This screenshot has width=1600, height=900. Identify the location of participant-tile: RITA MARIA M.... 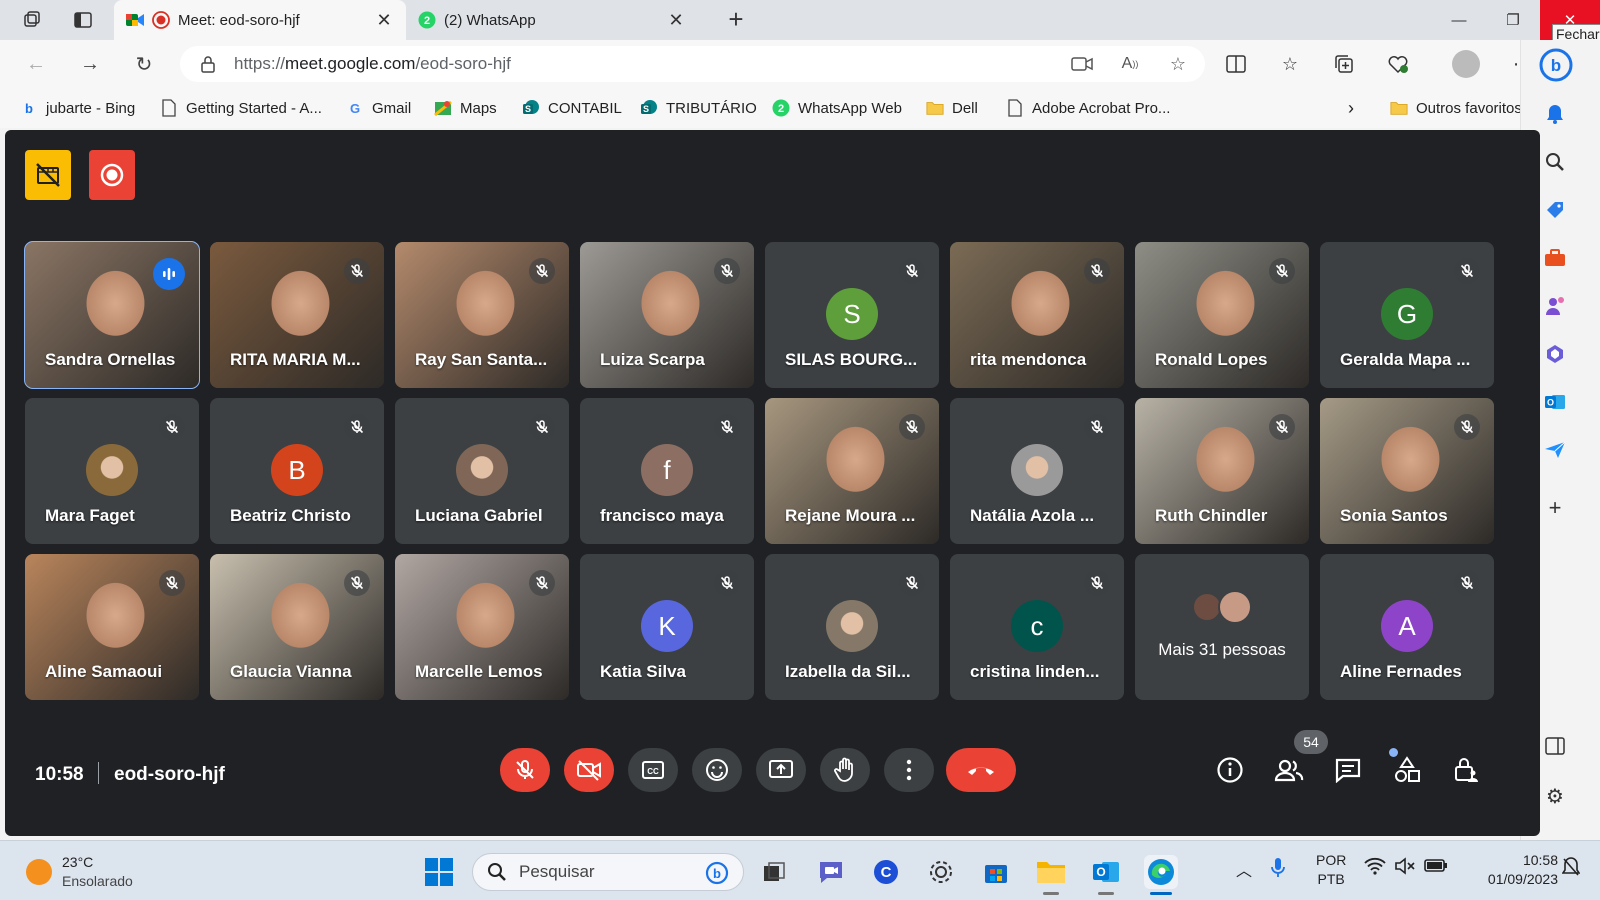
(297, 315).